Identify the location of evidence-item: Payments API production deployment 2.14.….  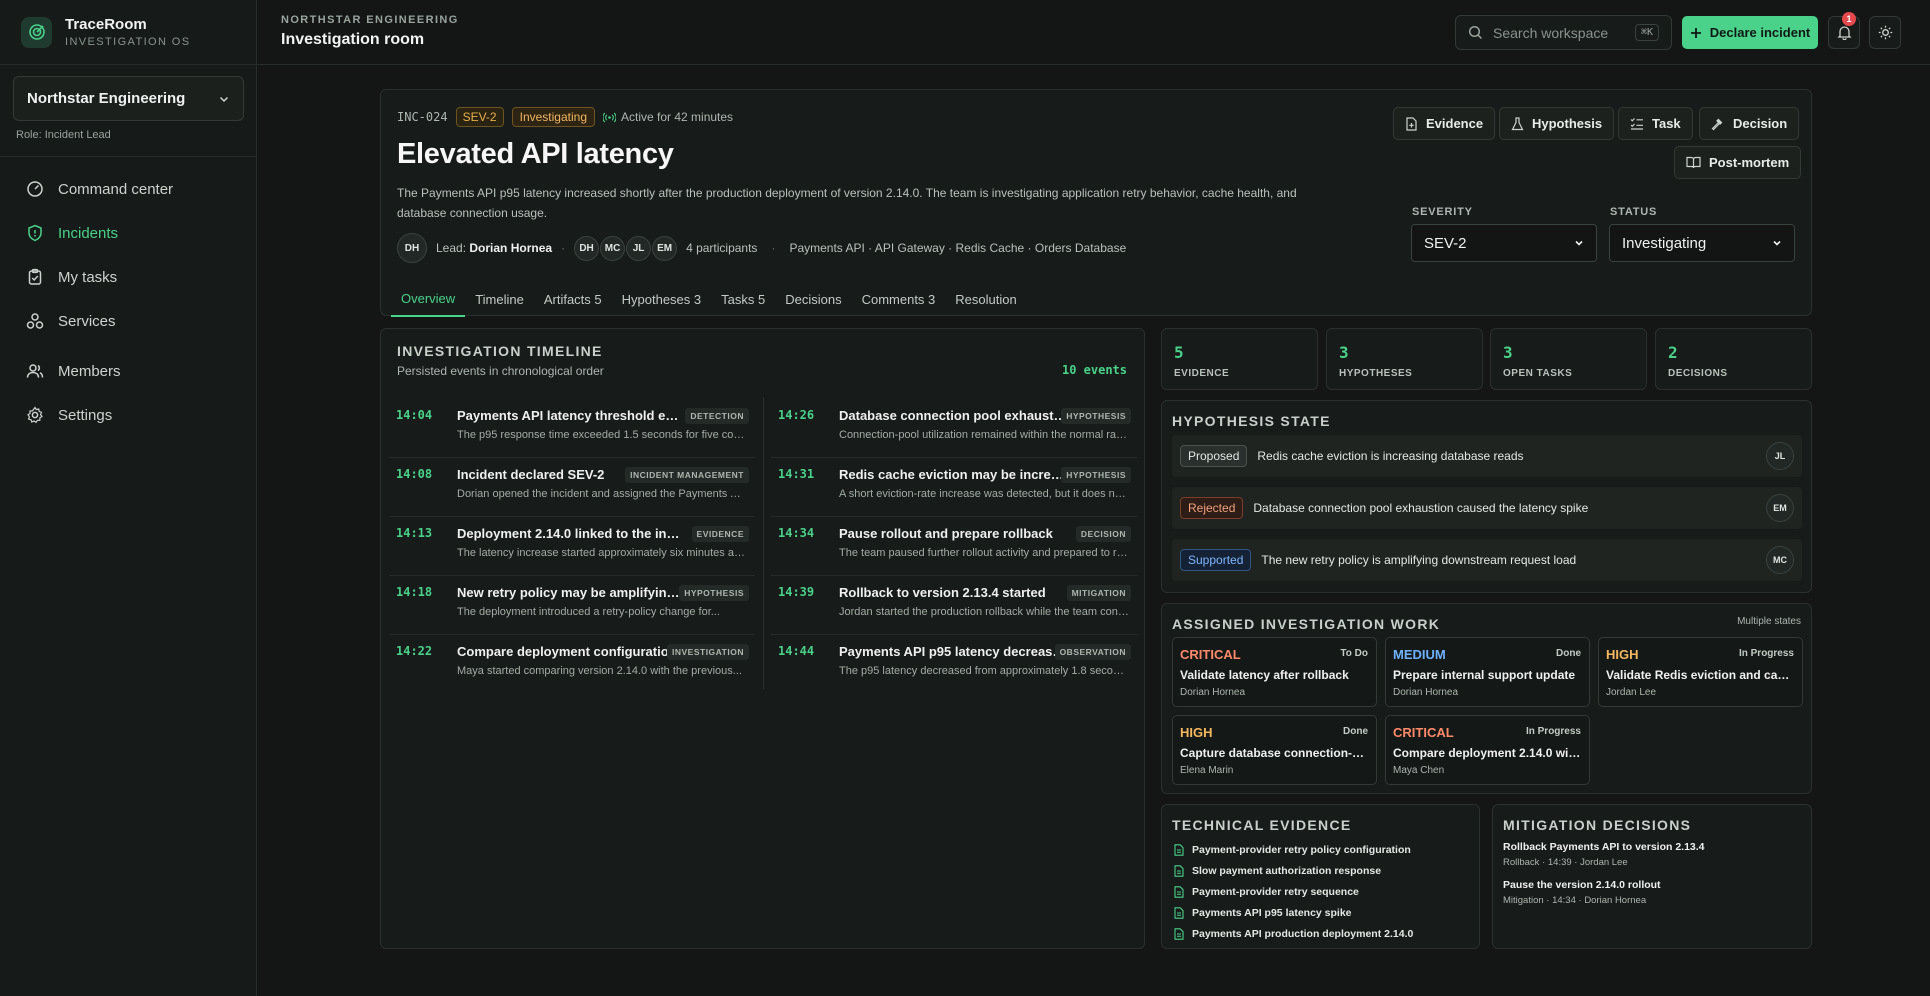
(1293, 933).